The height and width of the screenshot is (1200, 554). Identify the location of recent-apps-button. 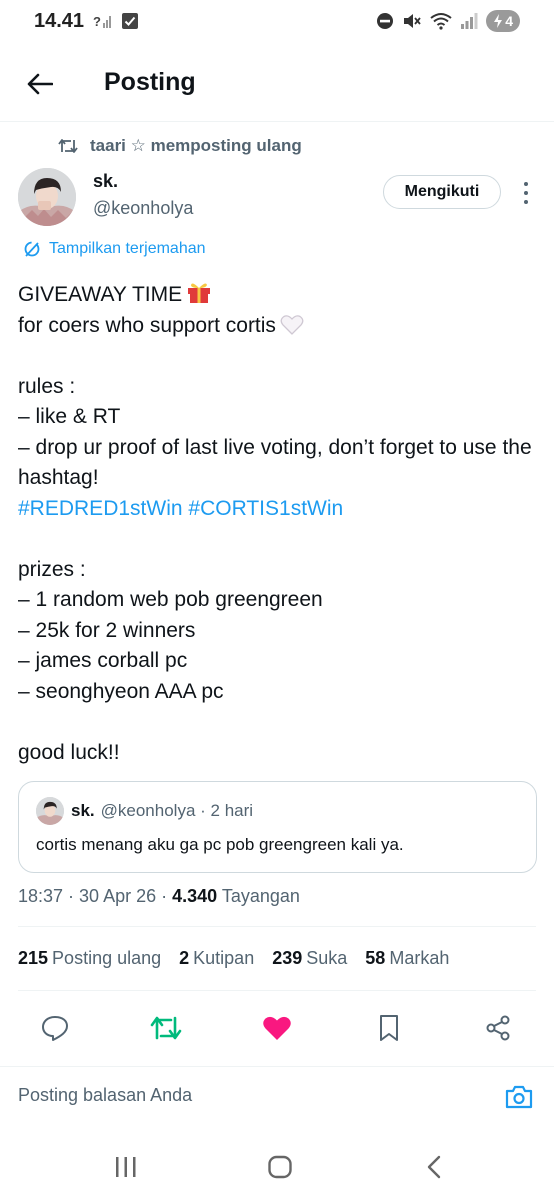
(126, 1167).